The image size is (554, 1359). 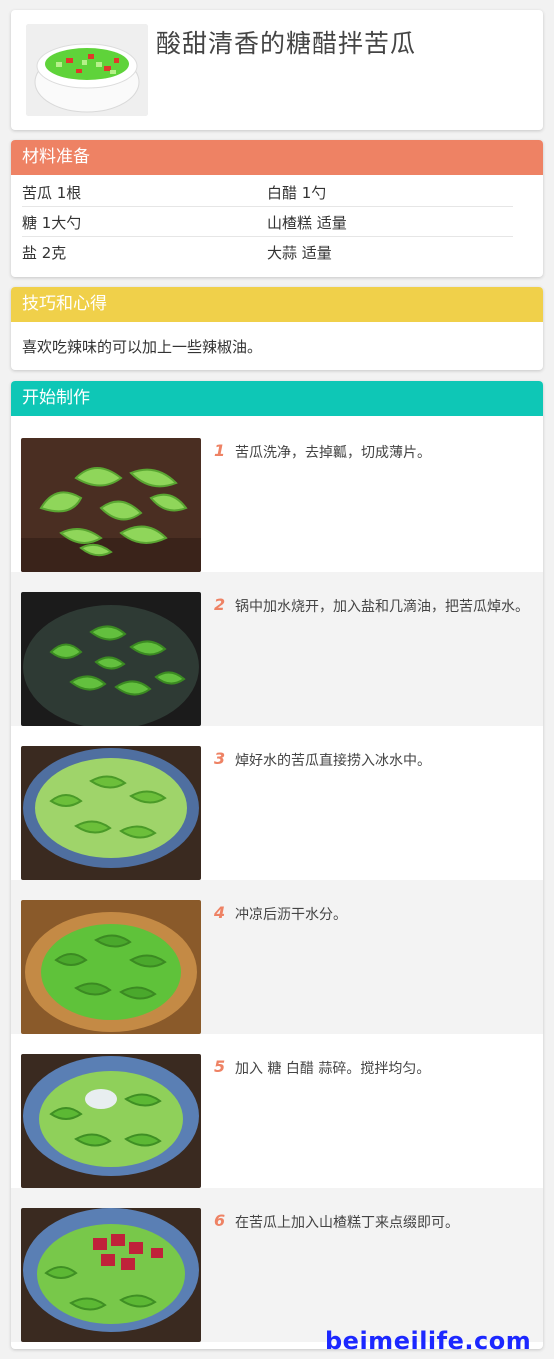 What do you see at coordinates (277, 70) in the screenshot?
I see `recipe-header: 酸甜清香的糖醋拌苦瓜` at bounding box center [277, 70].